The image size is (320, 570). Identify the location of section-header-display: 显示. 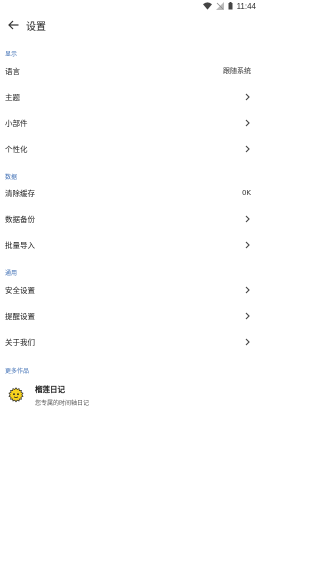
(11, 54).